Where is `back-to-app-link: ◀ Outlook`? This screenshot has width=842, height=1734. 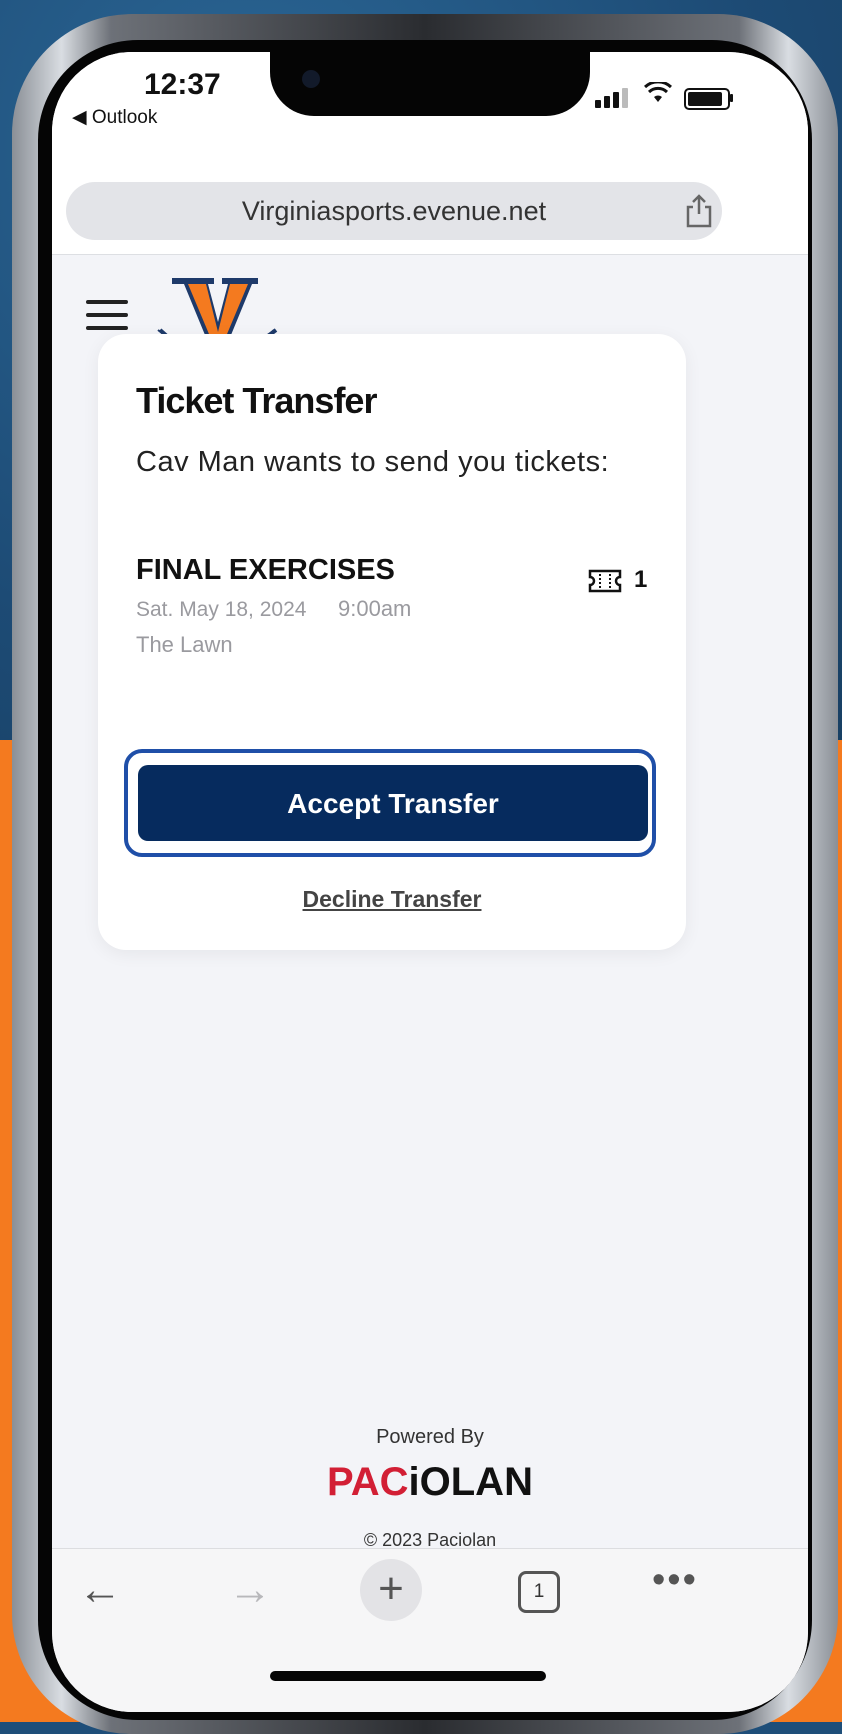 back-to-app-link: ◀ Outlook is located at coordinates (114, 117).